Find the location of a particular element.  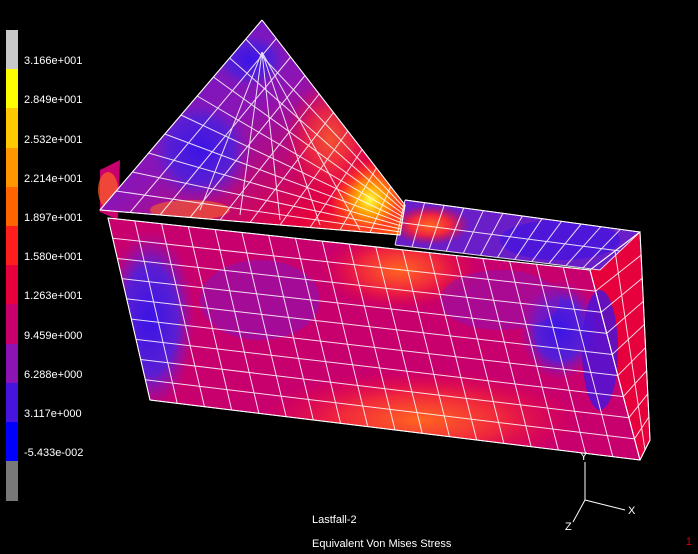

legend-label: 3.117e+000 is located at coordinates (53, 414).